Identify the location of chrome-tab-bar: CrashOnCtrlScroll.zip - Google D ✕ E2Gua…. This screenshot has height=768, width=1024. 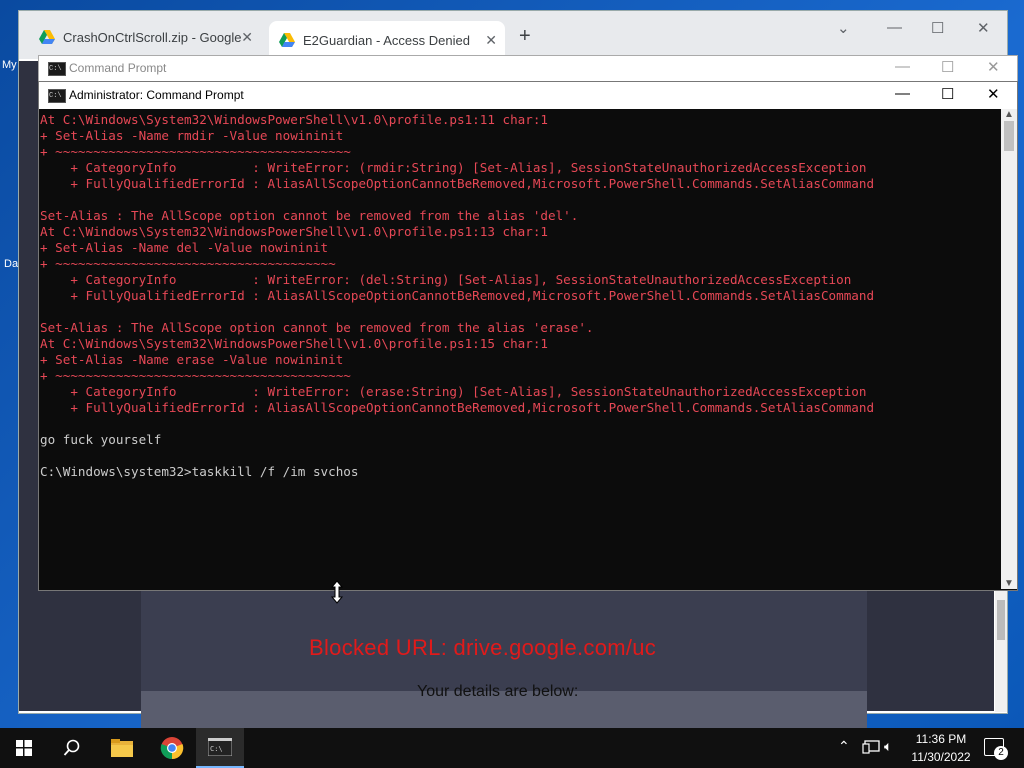
(513, 35).